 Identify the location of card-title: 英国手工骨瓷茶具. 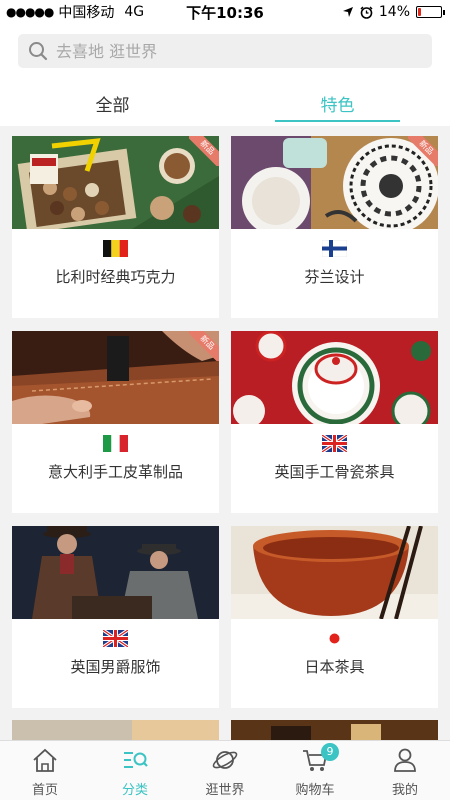
(334, 472).